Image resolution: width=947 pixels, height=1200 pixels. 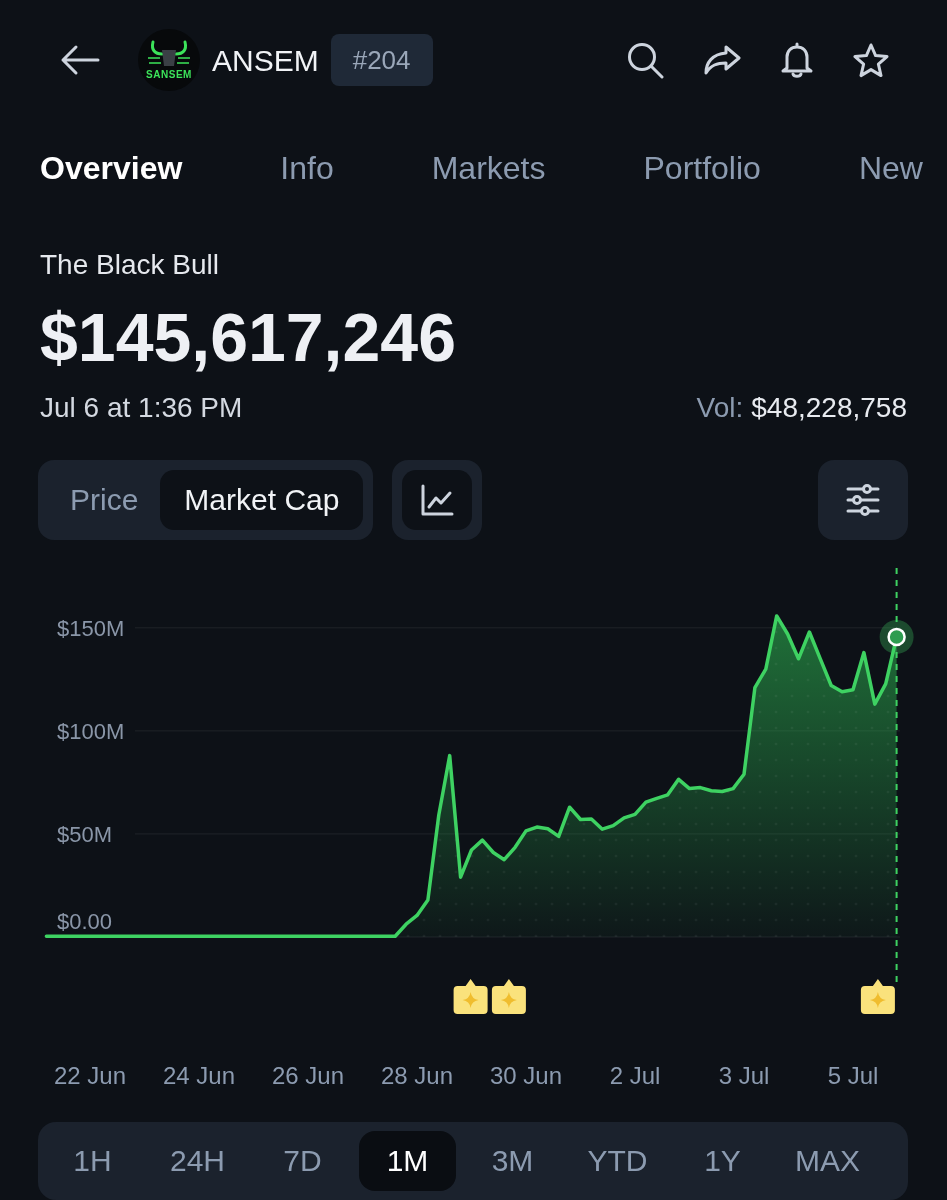 I want to click on star-icon, so click(x=871, y=60).